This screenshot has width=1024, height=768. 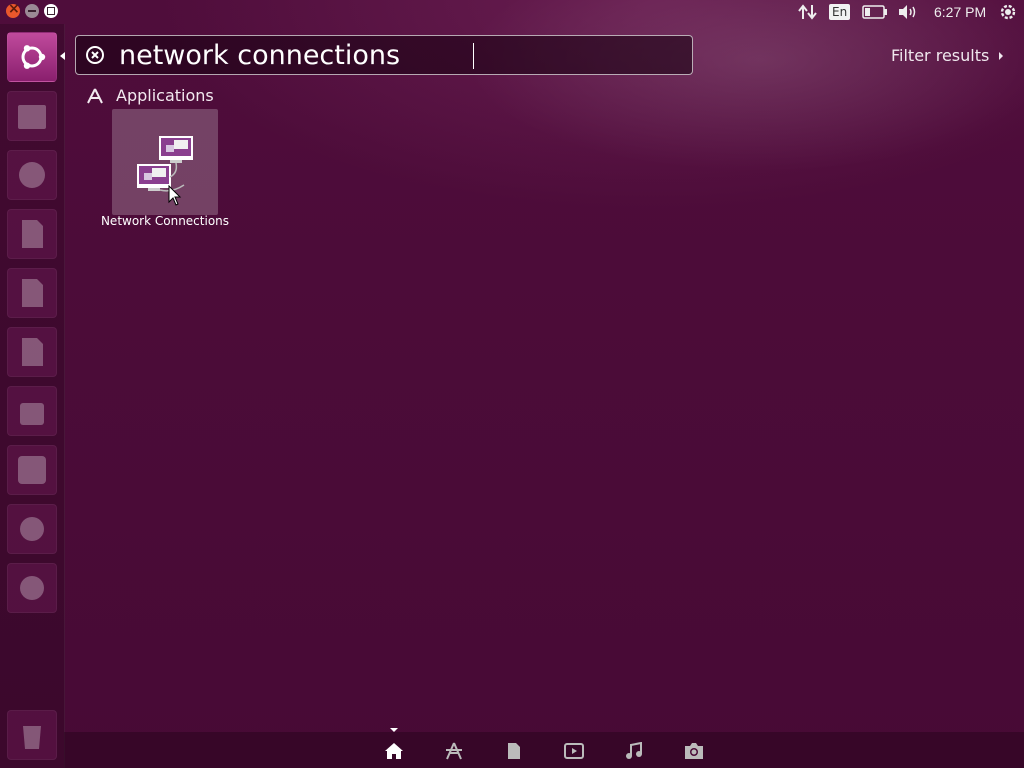 I want to click on document-icon, so click(x=32, y=234).